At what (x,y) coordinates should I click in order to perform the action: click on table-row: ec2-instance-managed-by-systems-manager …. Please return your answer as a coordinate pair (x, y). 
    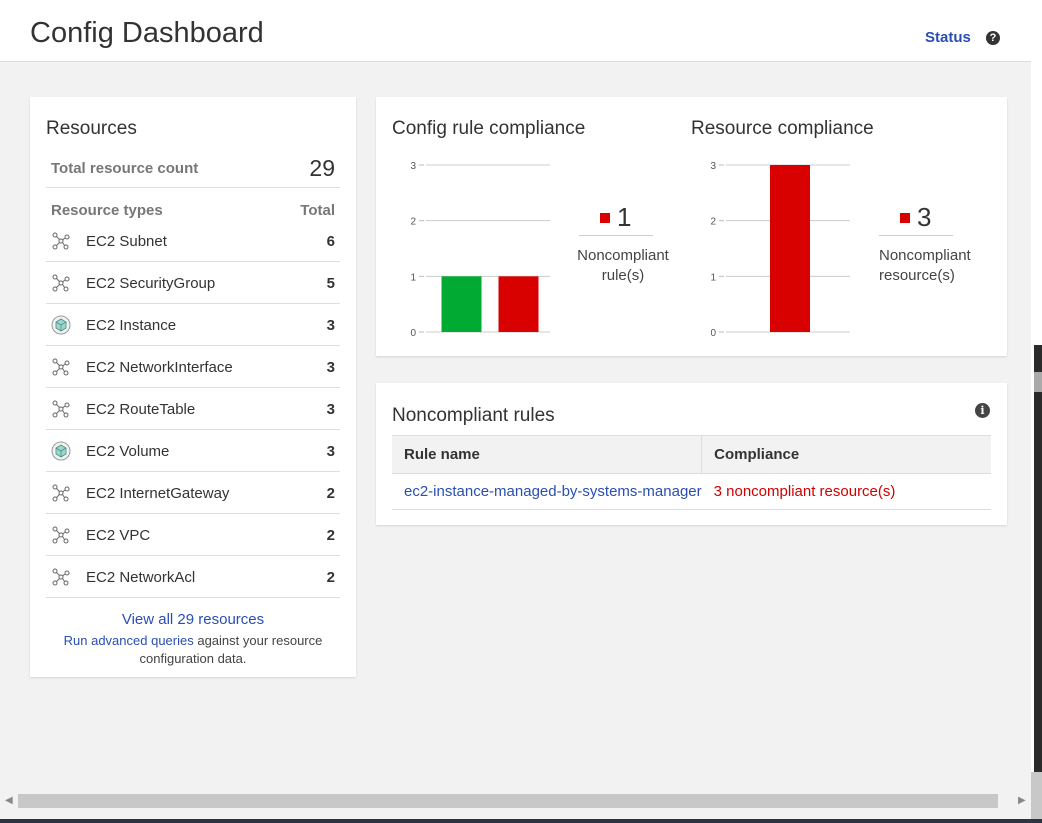
    Looking at the image, I should click on (691, 491).